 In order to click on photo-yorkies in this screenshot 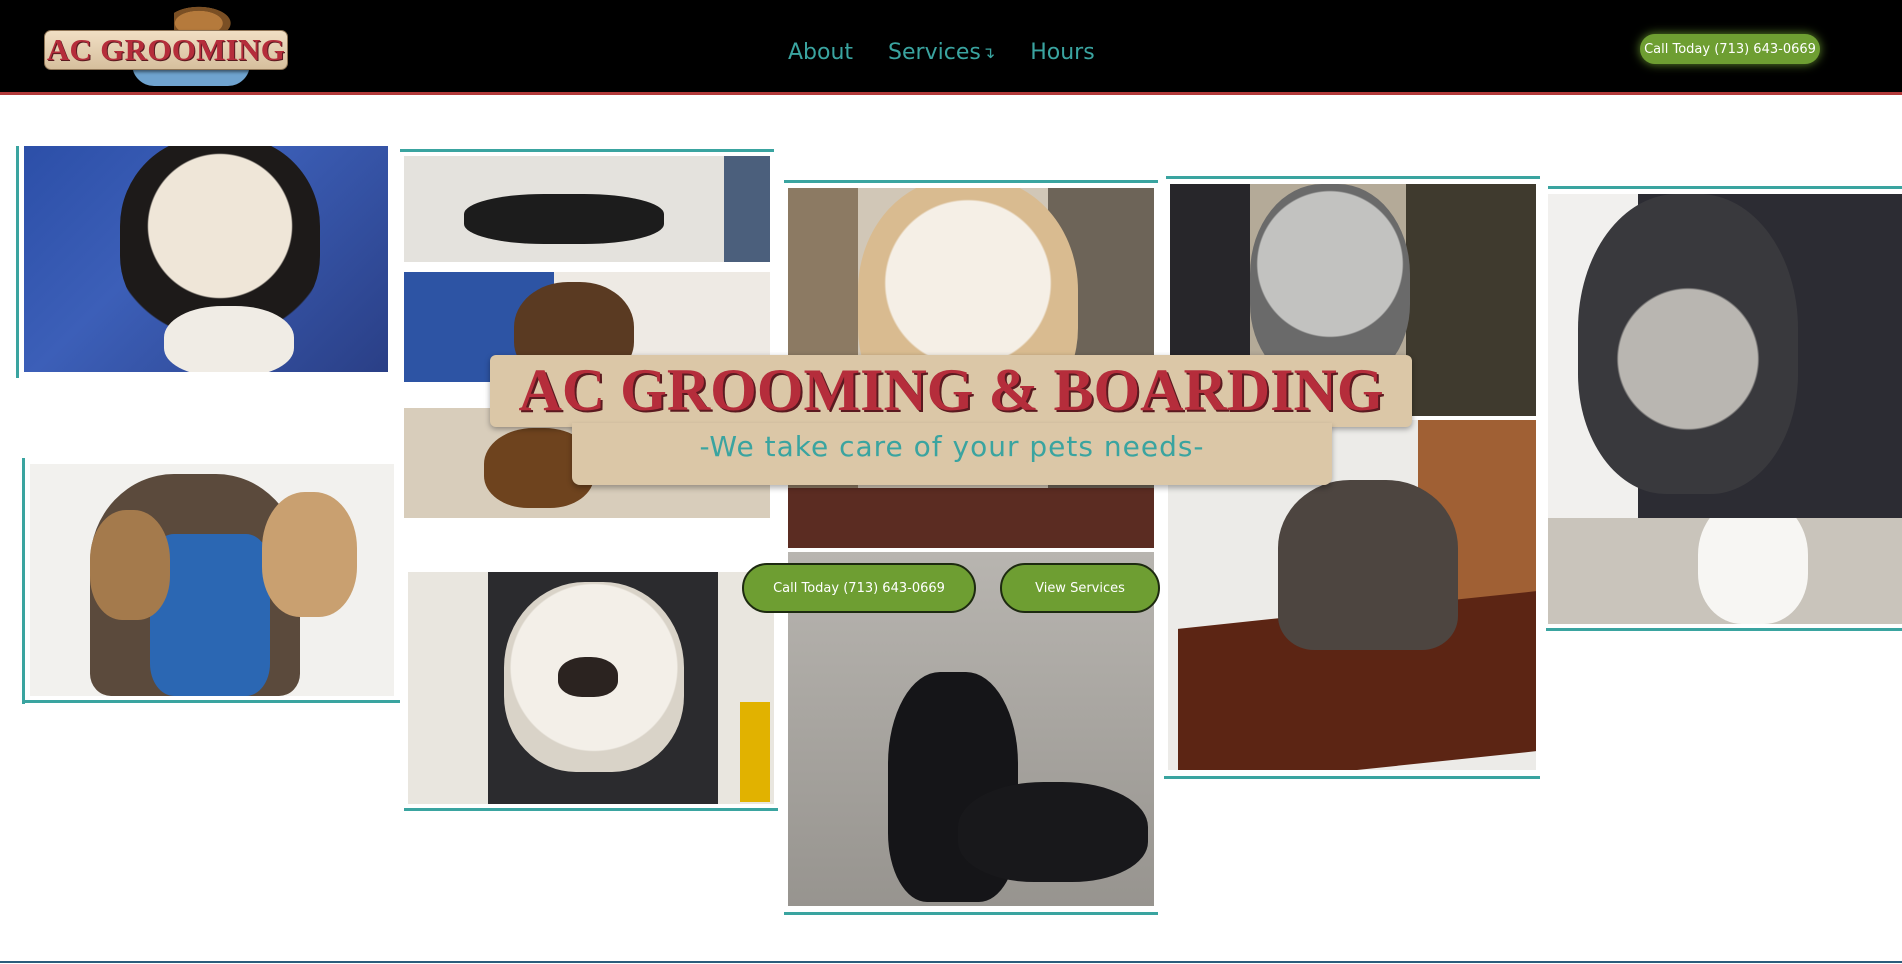, I will do `click(212, 580)`.